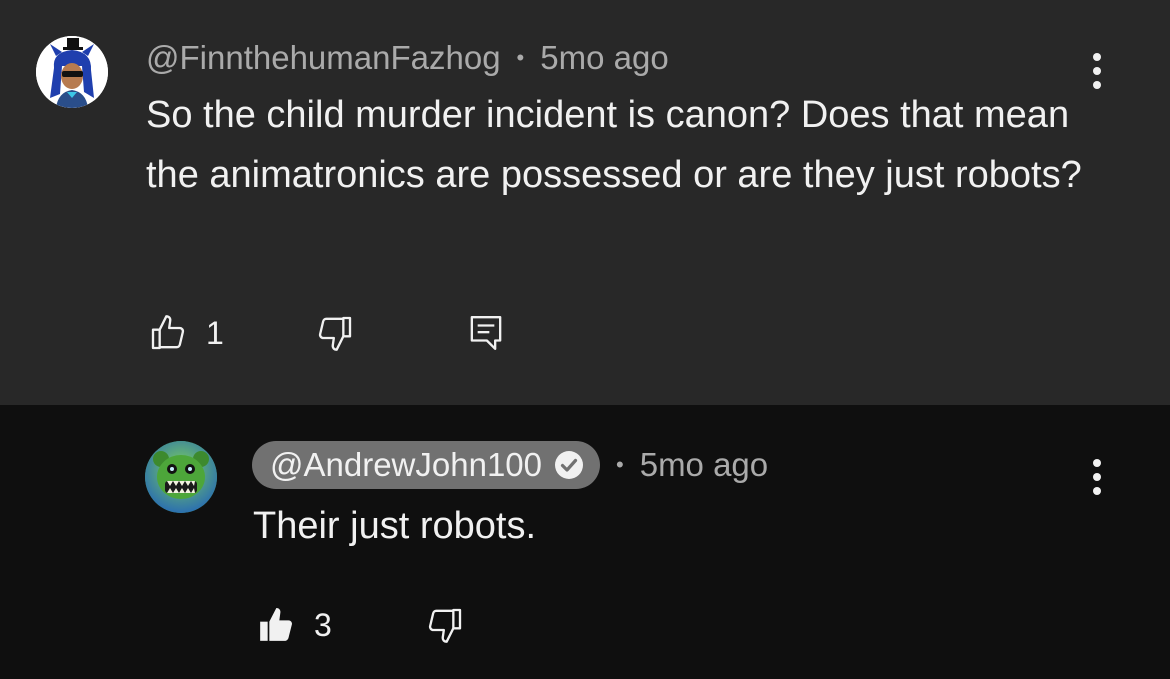 This screenshot has height=679, width=1170. Describe the element at coordinates (276, 624) in the screenshot. I see `thumbs-up-filled-icon` at that location.